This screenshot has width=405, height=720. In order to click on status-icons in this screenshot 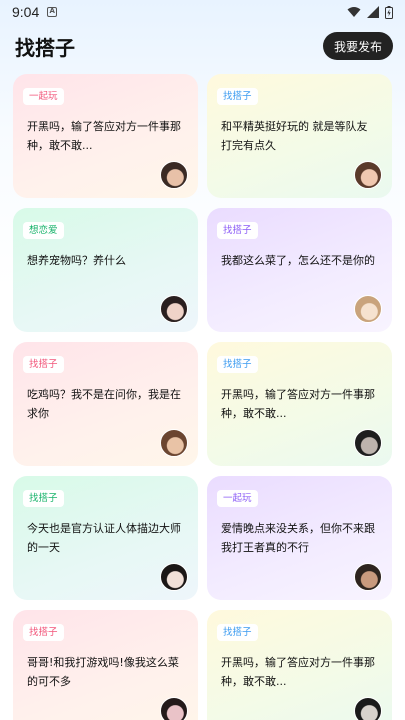, I will do `click(370, 12)`.